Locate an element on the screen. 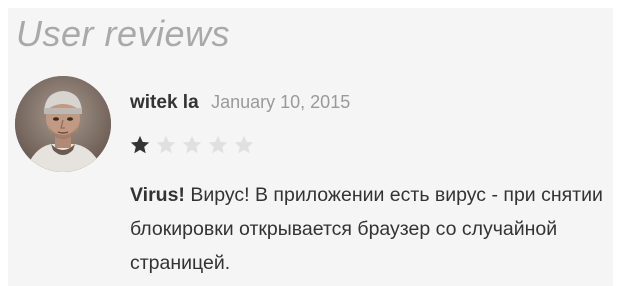 This screenshot has width=621, height=286. user-avatar is located at coordinates (63, 124).